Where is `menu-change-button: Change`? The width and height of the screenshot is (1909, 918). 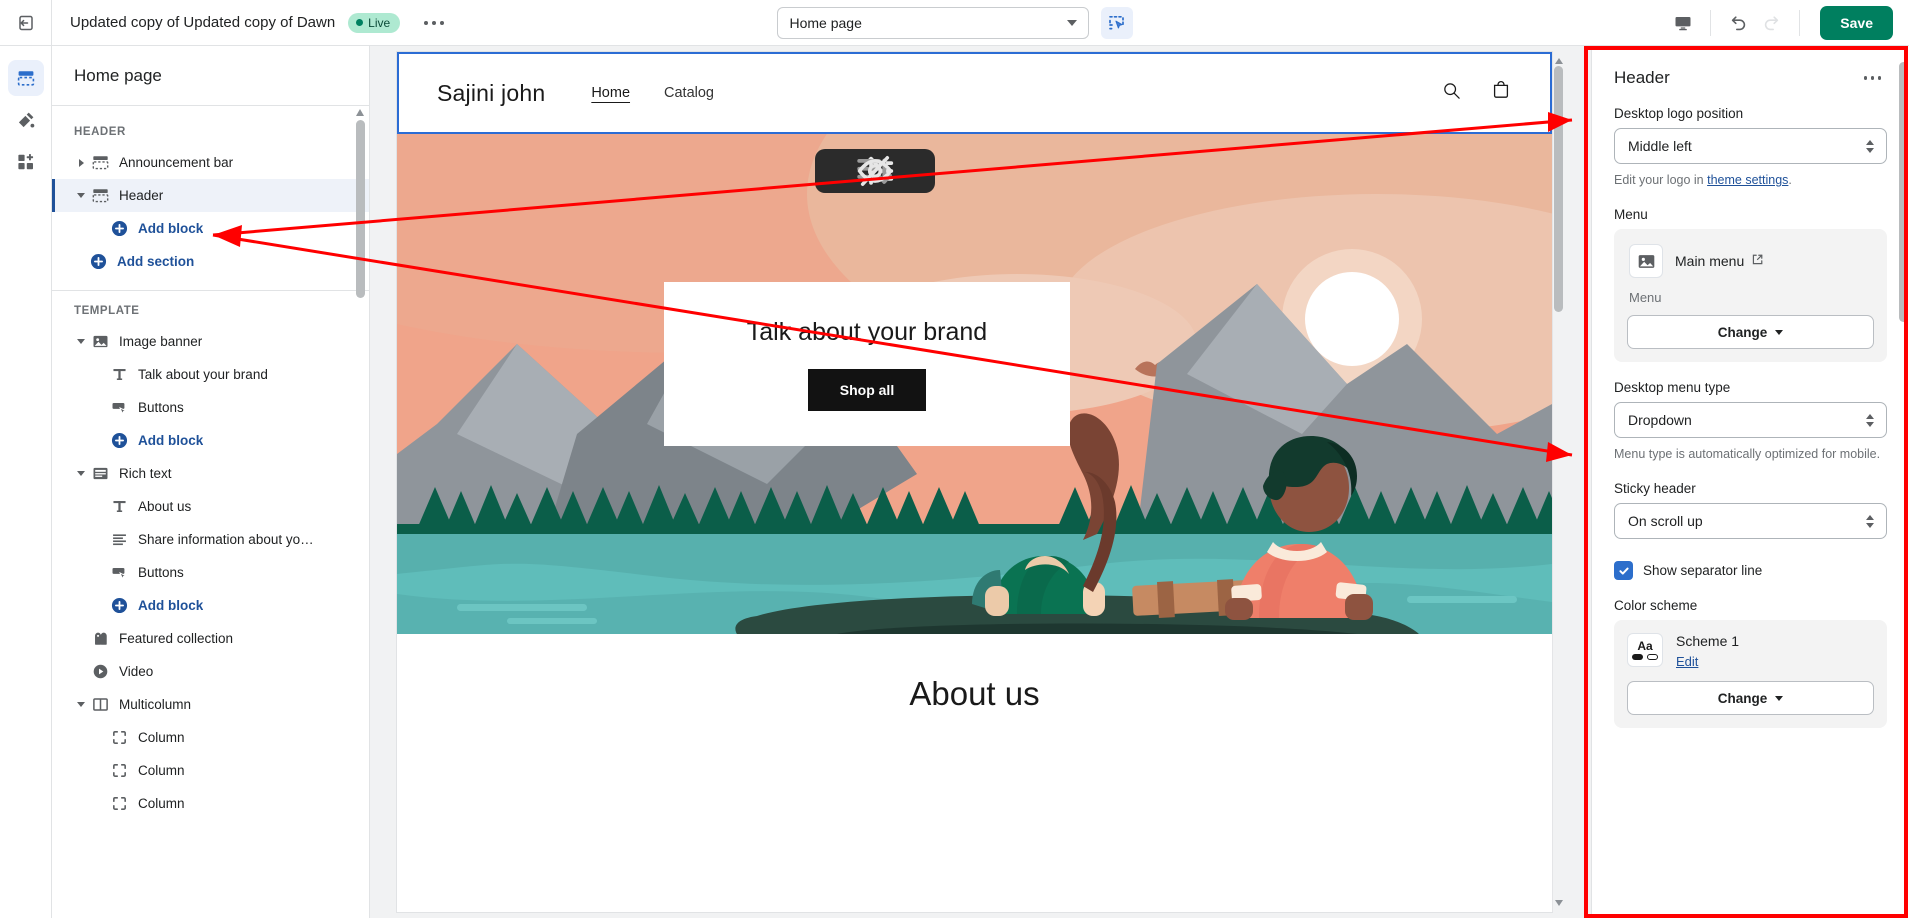 menu-change-button: Change is located at coordinates (1750, 332).